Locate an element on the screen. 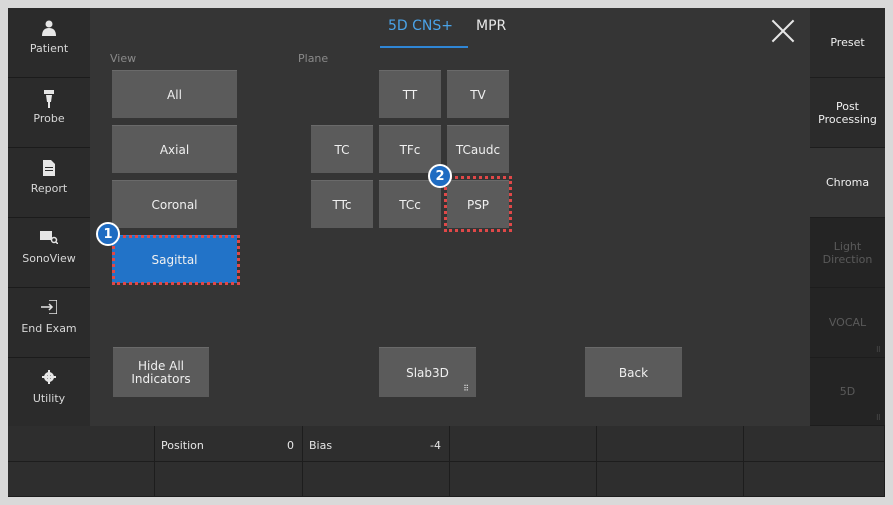 This screenshot has height=505, width=893. hide-all-indicators-button: Hide All Indicators is located at coordinates (161, 372).